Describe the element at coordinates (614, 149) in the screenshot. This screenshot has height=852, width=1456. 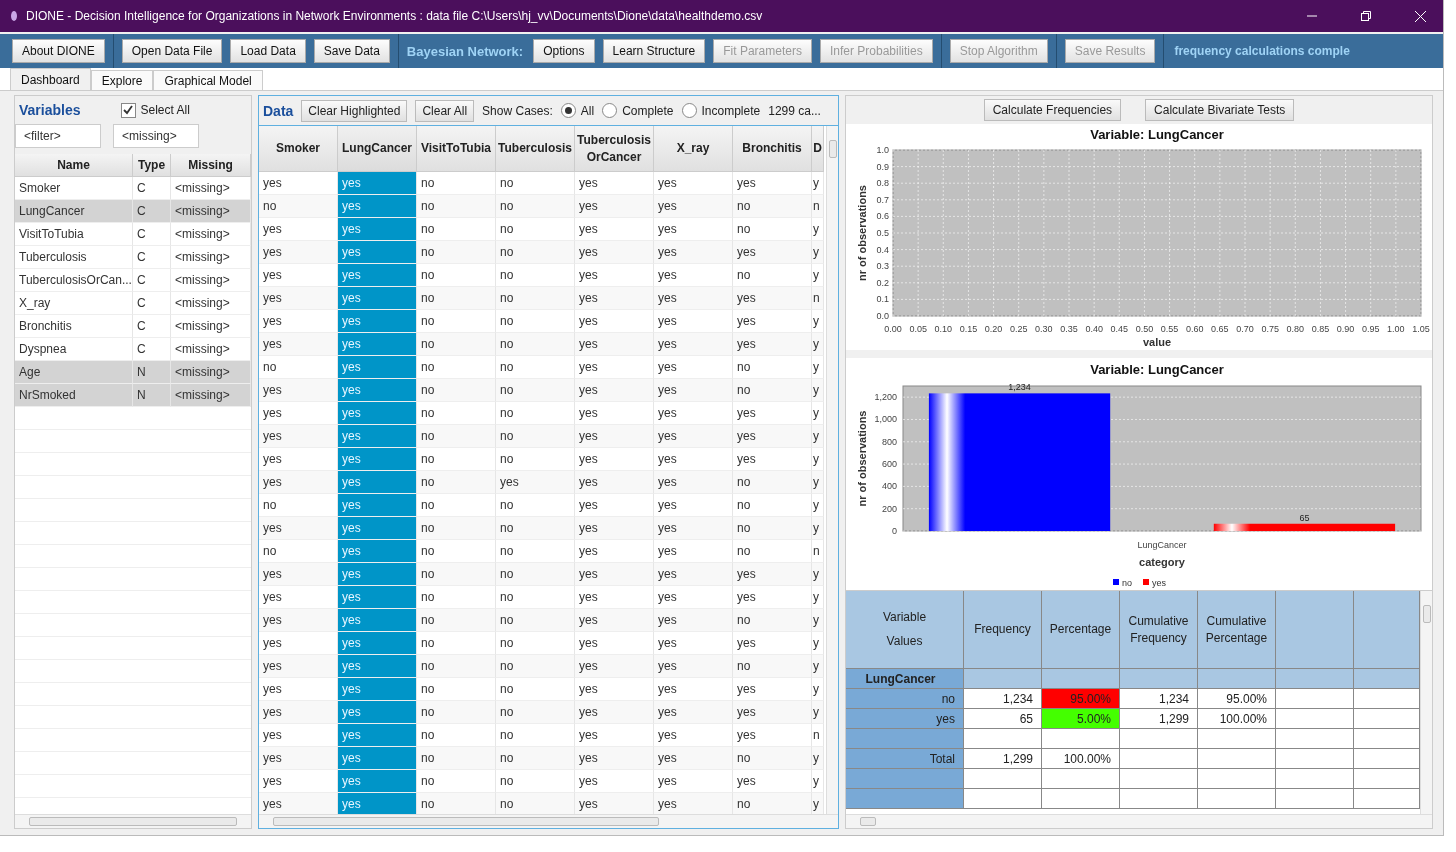
I see `column-header: Tuberculosis OrCancer` at that location.